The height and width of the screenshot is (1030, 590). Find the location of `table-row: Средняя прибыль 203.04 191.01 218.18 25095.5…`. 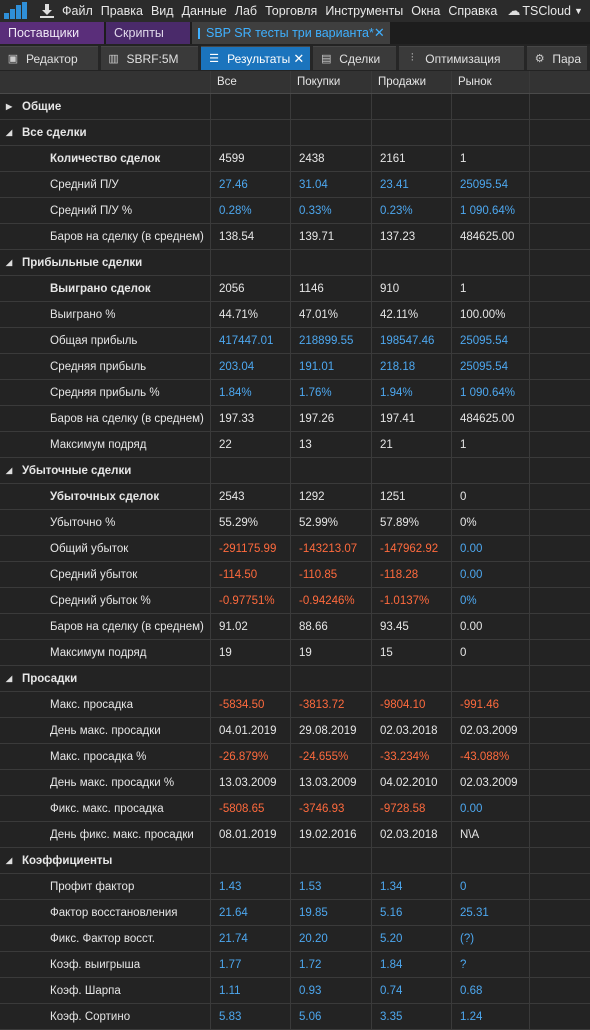

table-row: Средняя прибыль 203.04 191.01 218.18 25095.5… is located at coordinates (295, 367).